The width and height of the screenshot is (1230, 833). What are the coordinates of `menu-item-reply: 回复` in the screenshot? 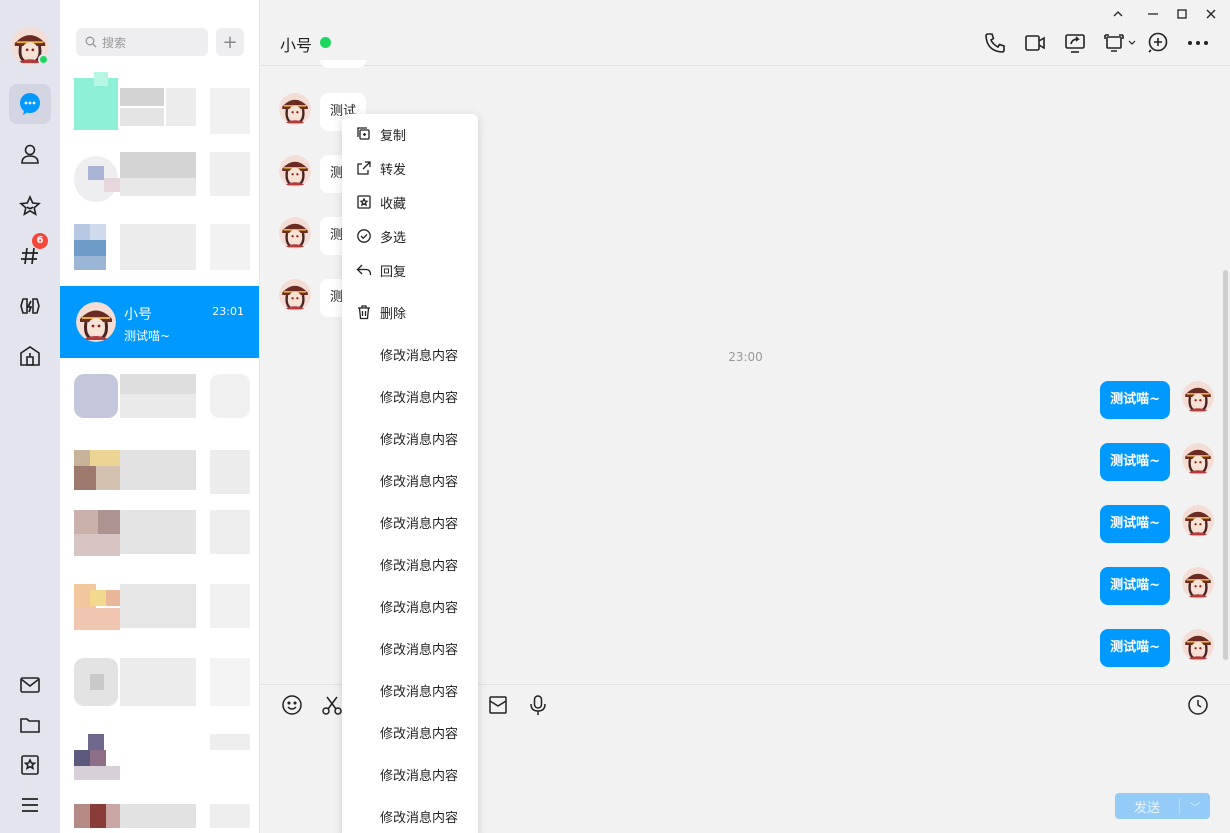 It's located at (410, 270).